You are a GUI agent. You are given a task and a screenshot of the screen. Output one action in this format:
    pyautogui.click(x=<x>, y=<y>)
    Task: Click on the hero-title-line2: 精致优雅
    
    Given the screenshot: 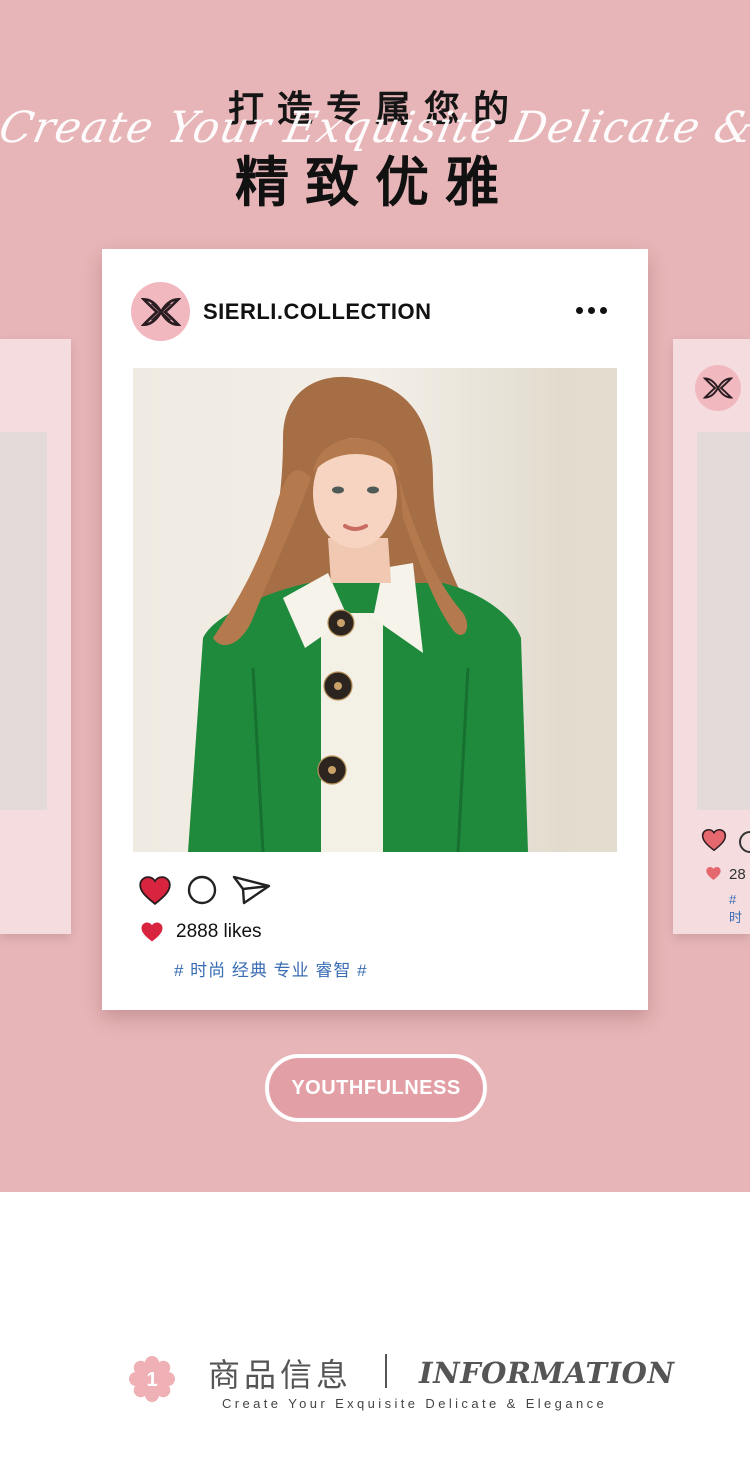 What is the action you would take?
    pyautogui.click(x=375, y=182)
    